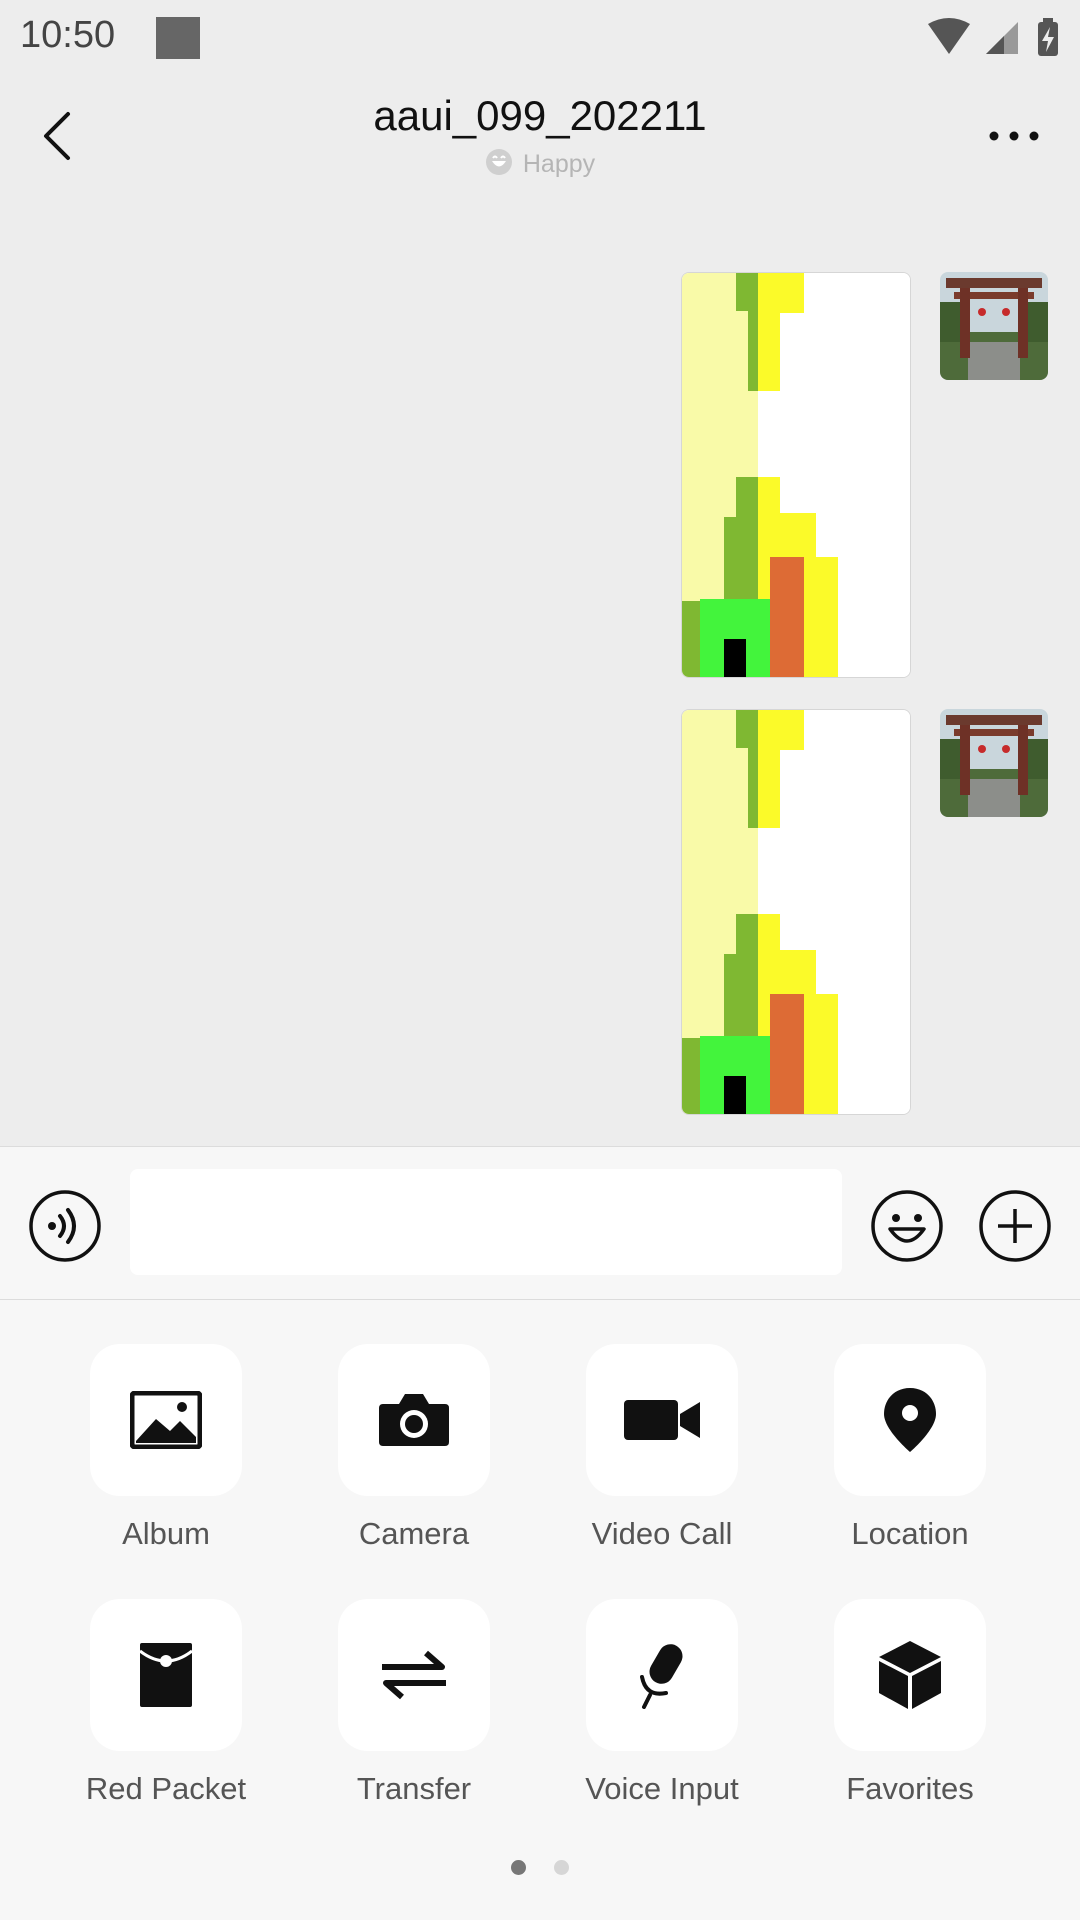  I want to click on microphone-icon, so click(661, 1676).